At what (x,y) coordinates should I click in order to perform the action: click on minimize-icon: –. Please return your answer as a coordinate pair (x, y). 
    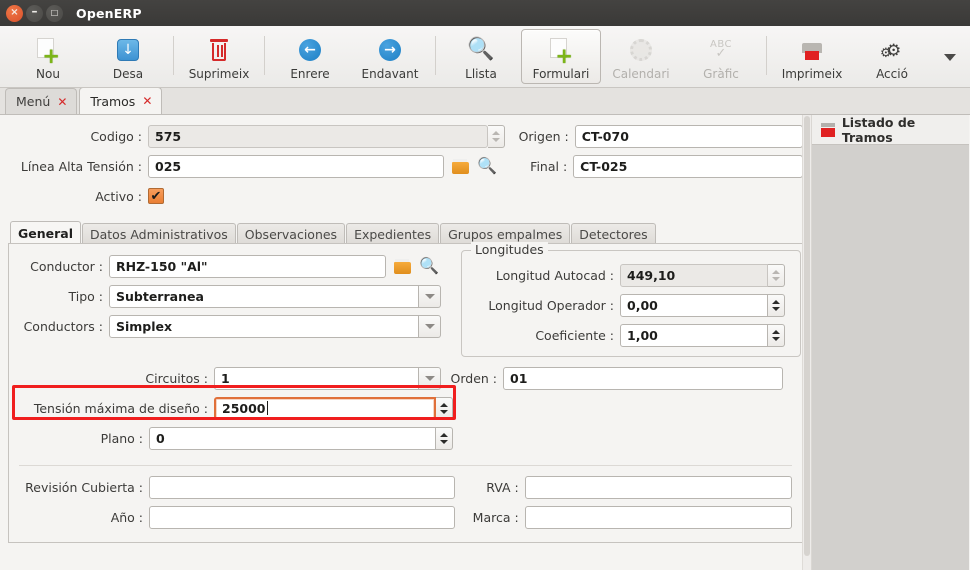
    Looking at the image, I should click on (34, 11).